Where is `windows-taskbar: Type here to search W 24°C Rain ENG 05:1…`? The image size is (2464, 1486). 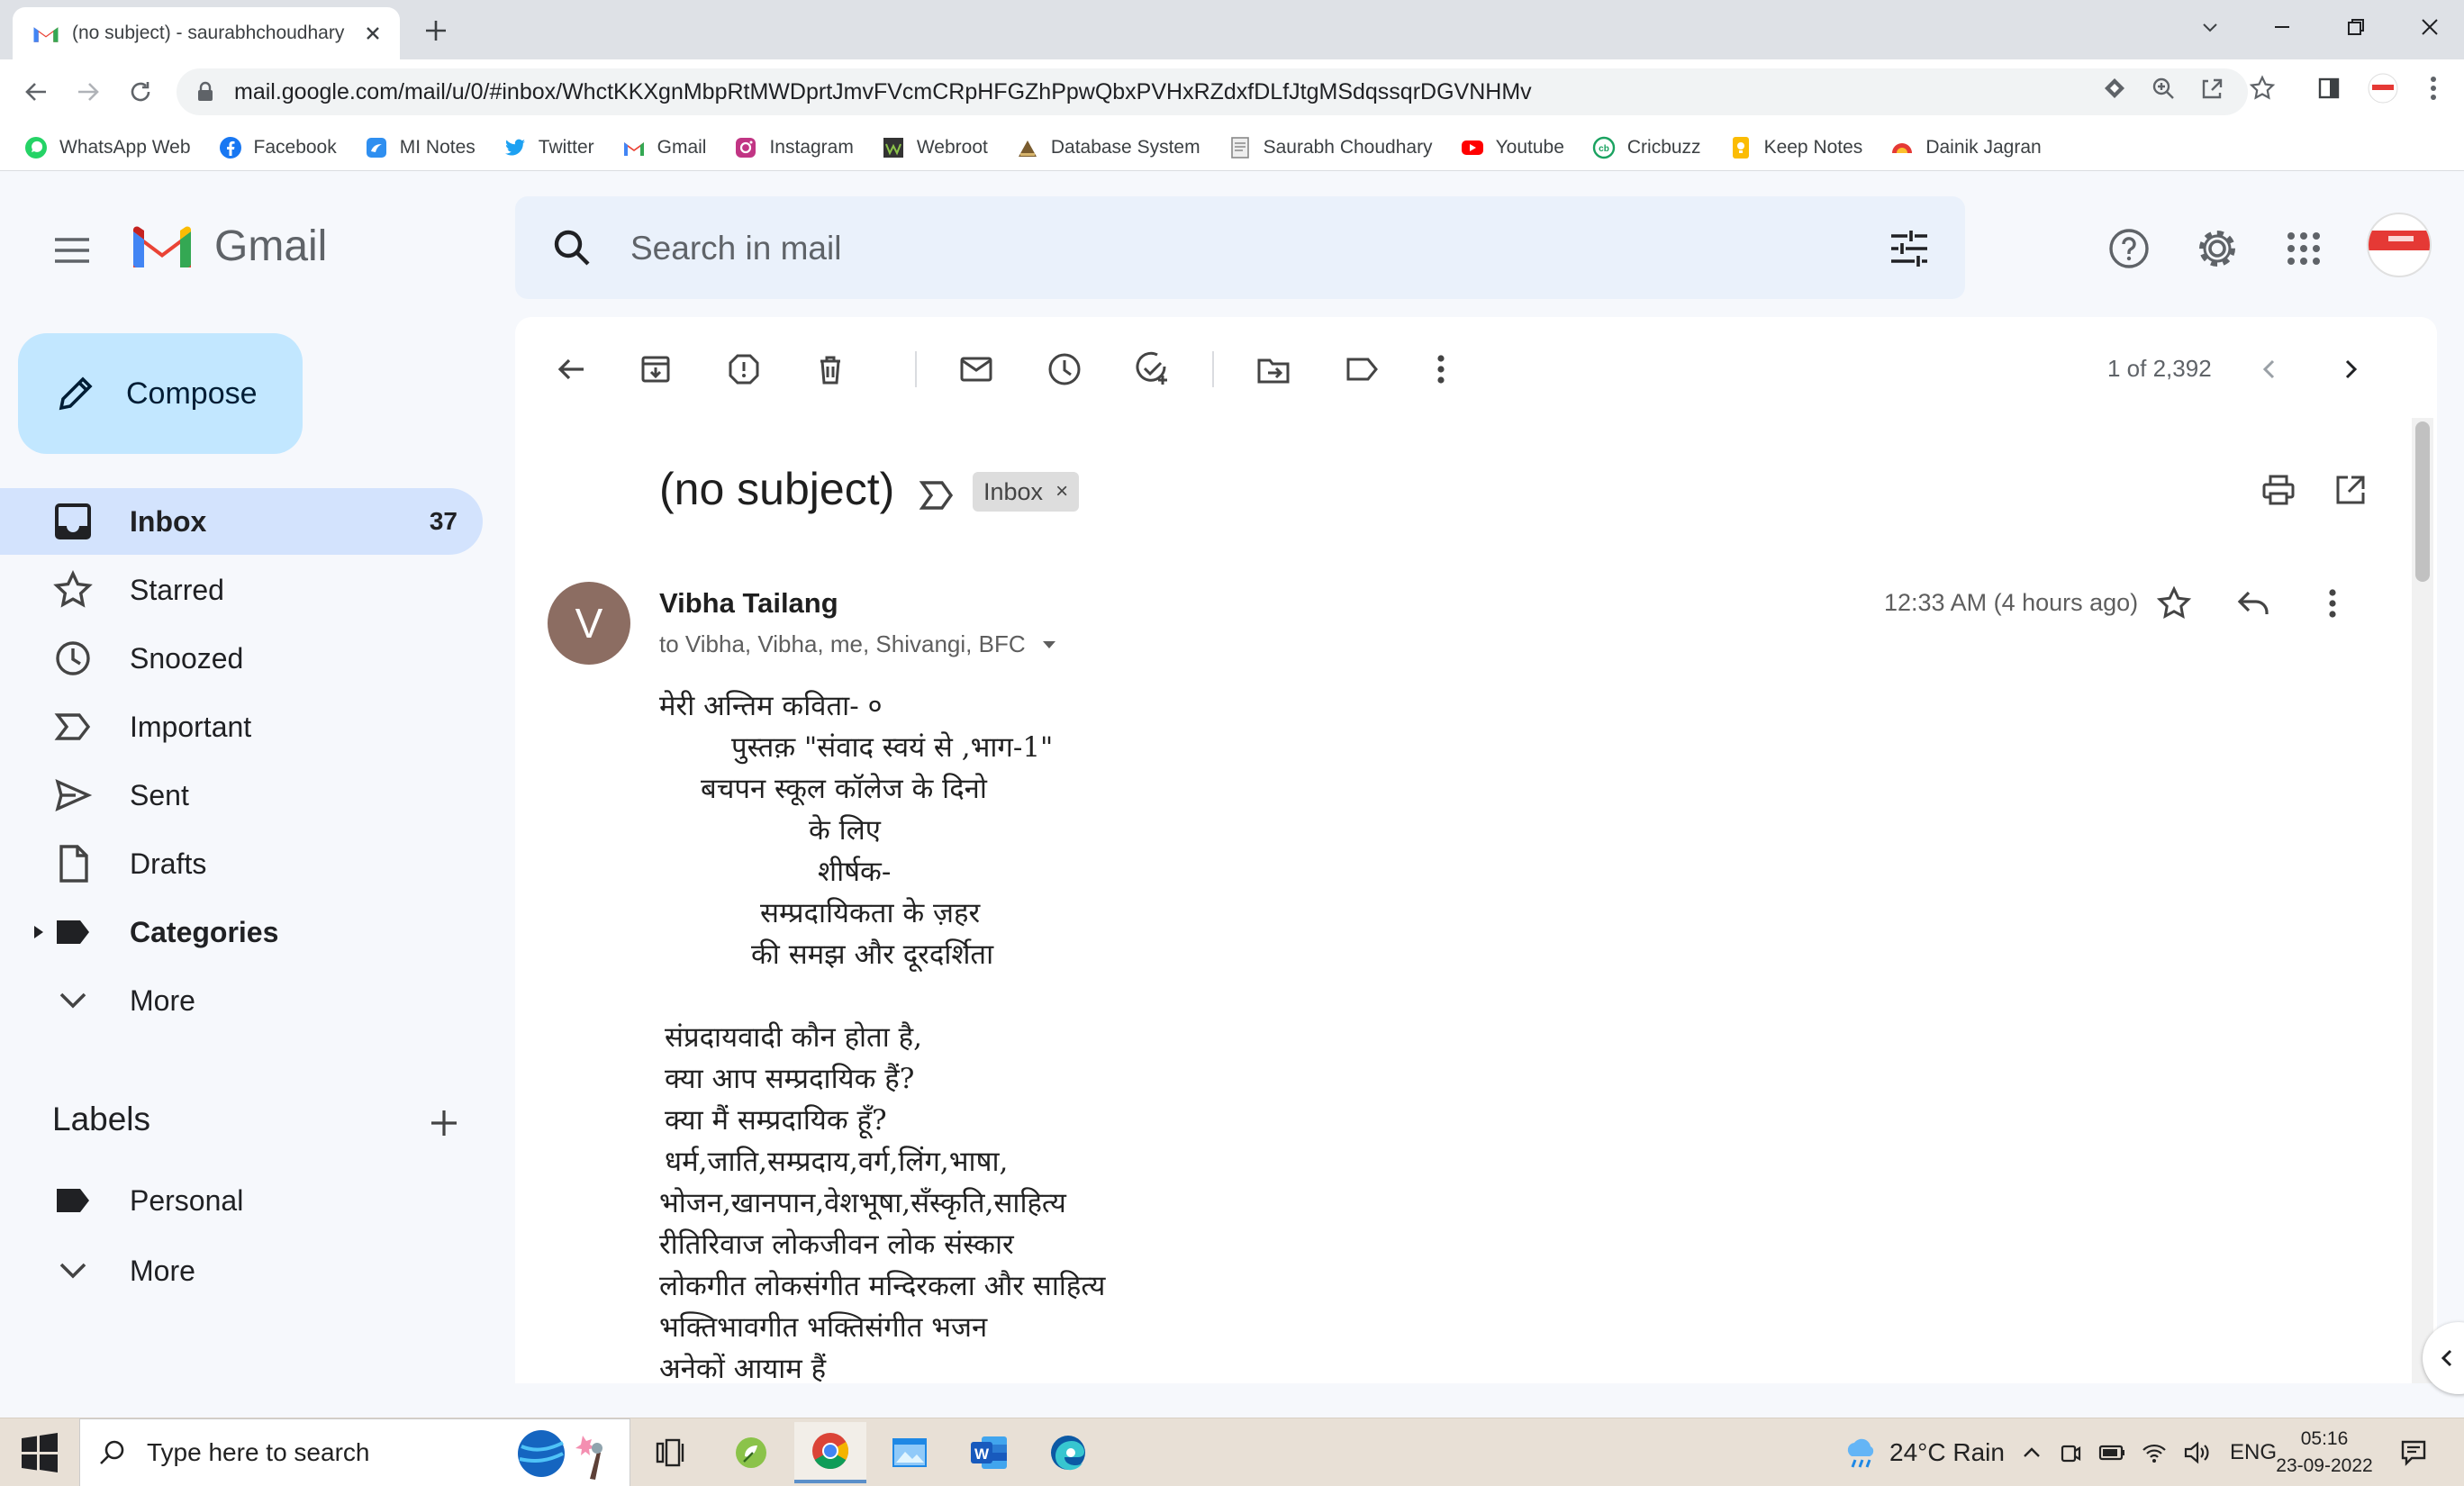 windows-taskbar: Type here to search W 24°C Rain ENG 05:1… is located at coordinates (1232, 1452).